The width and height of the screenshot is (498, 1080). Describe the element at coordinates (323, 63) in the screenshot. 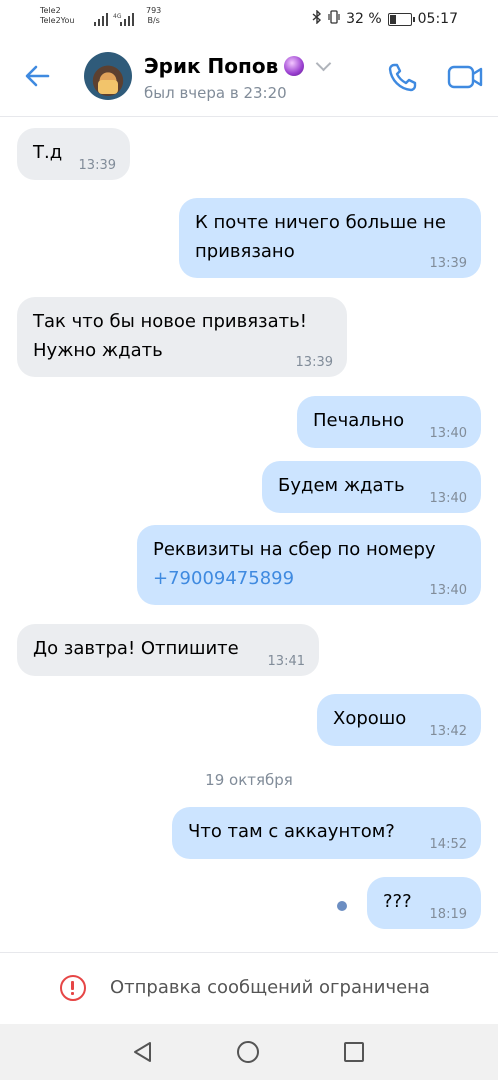

I see `chevron-down-icon` at that location.